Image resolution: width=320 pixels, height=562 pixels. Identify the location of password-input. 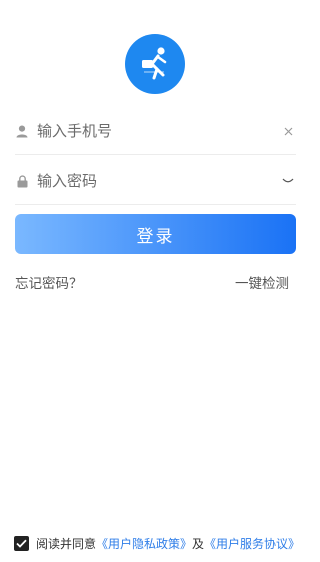
(158, 181).